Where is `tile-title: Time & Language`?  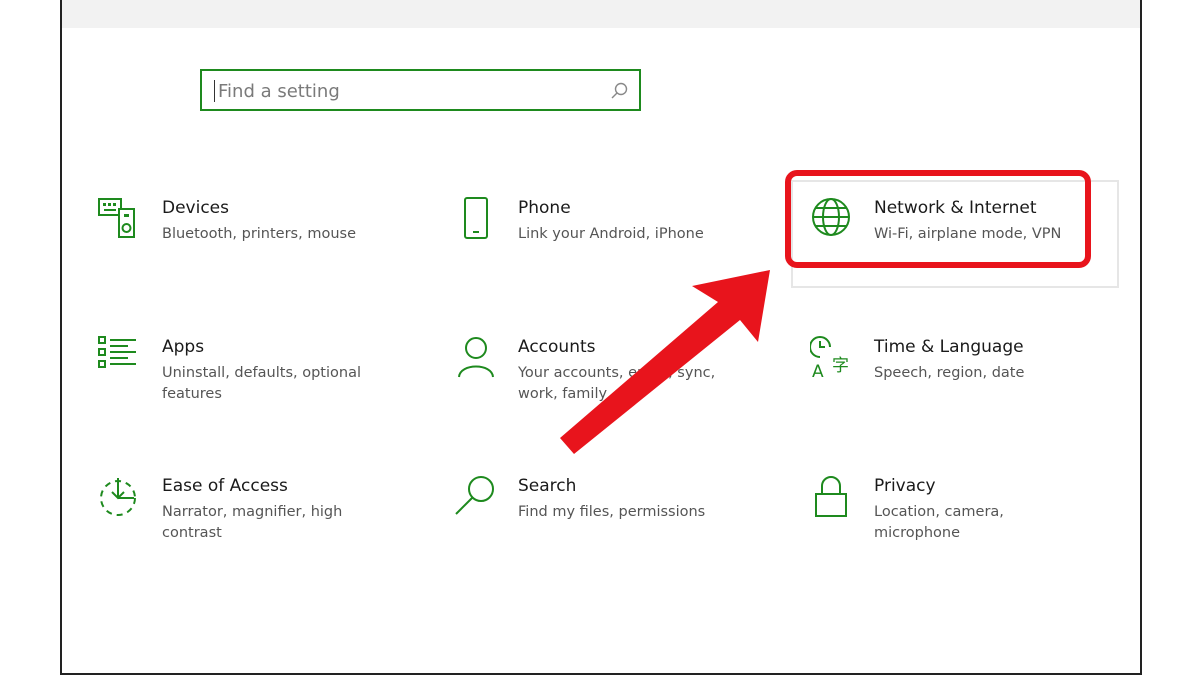 tile-title: Time & Language is located at coordinates (949, 347).